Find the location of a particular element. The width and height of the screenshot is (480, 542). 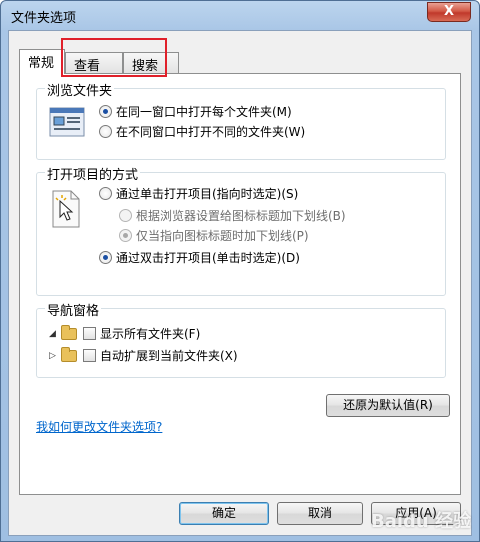

tab-view: 查看 is located at coordinates (94, 63).